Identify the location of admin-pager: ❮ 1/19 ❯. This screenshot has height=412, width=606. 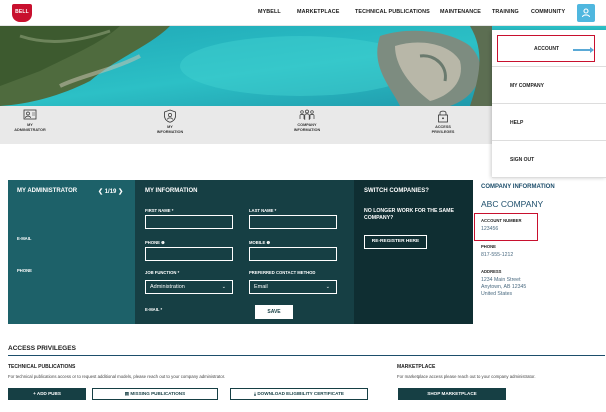
(110, 191).